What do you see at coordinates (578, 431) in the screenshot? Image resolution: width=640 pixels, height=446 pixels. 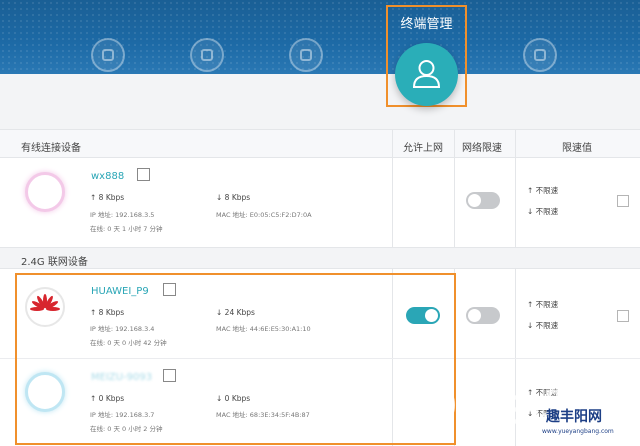 I see `watermark-site-url: www.yueyangbang.com` at bounding box center [578, 431].